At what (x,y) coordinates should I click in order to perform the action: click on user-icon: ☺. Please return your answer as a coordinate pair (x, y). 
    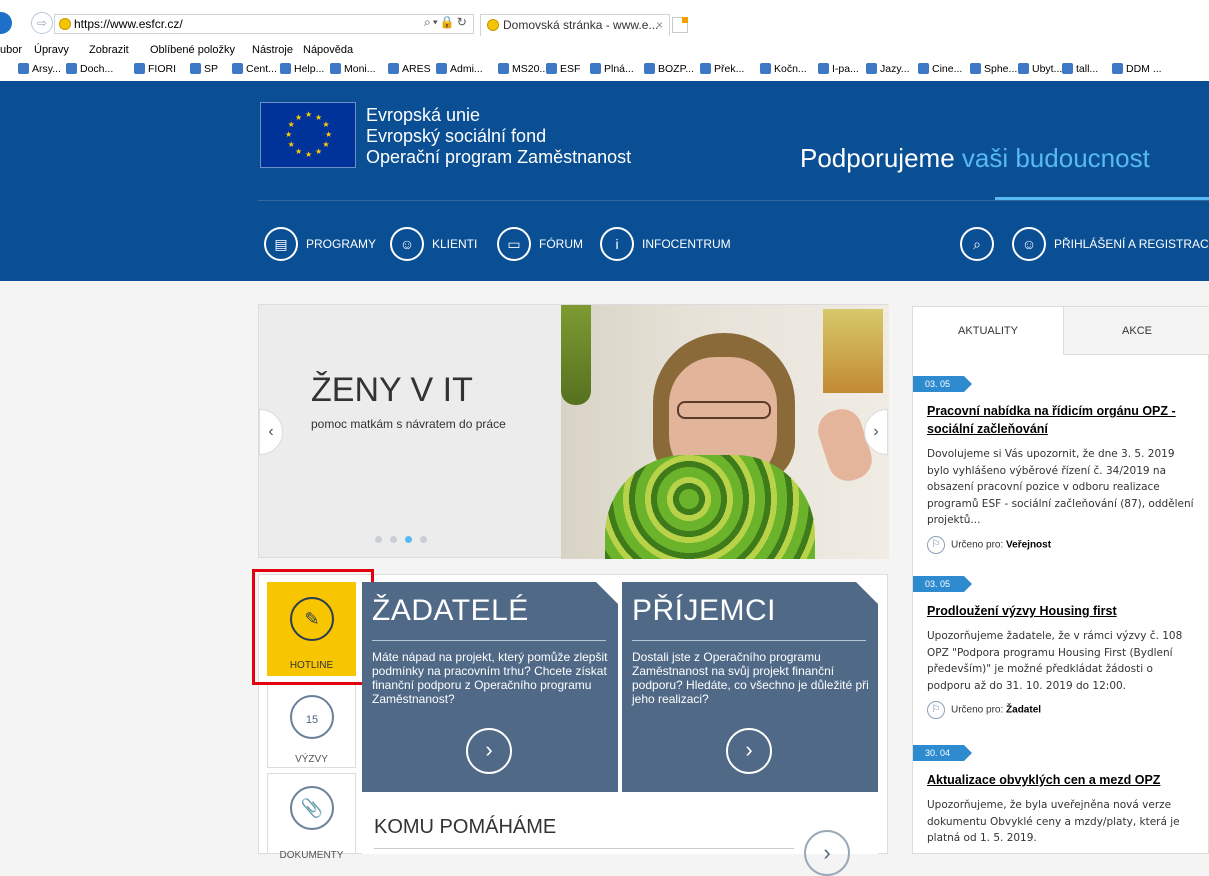
    Looking at the image, I should click on (1029, 244).